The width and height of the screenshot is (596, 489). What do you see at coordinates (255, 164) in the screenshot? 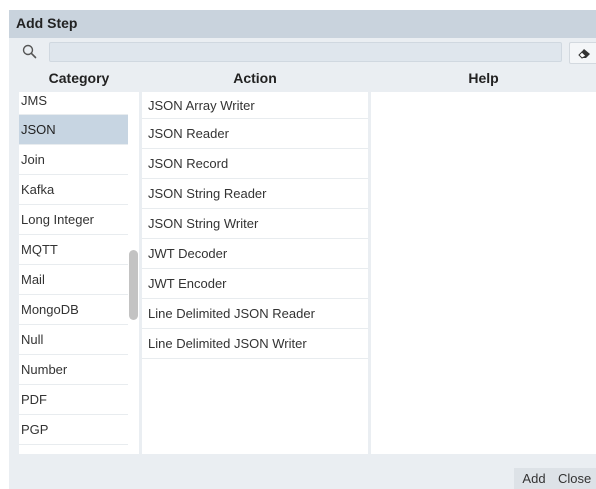
I see `action-item-json-record: JSON Record` at bounding box center [255, 164].